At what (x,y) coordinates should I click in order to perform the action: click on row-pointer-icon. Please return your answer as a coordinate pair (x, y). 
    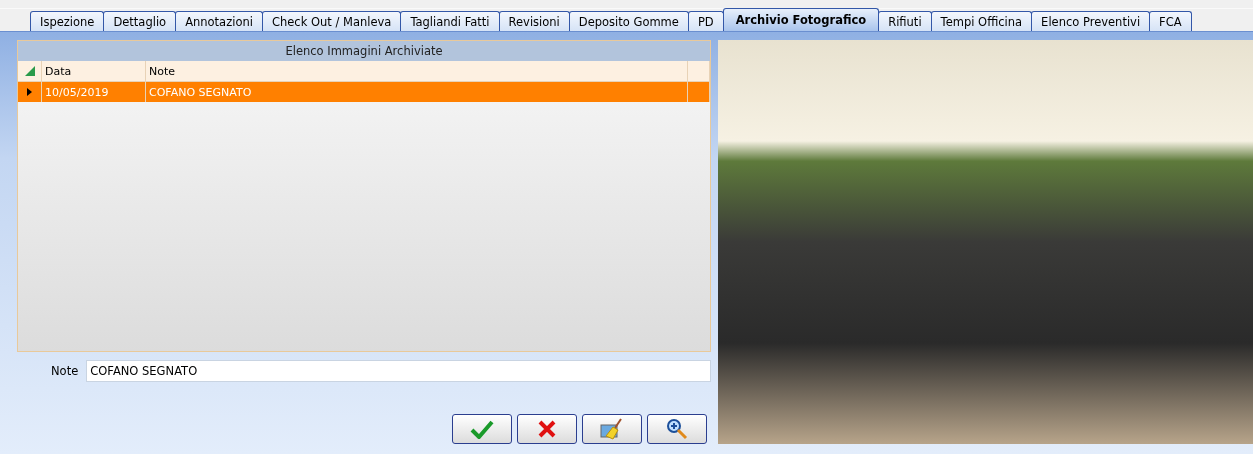
    Looking at the image, I should click on (29, 92).